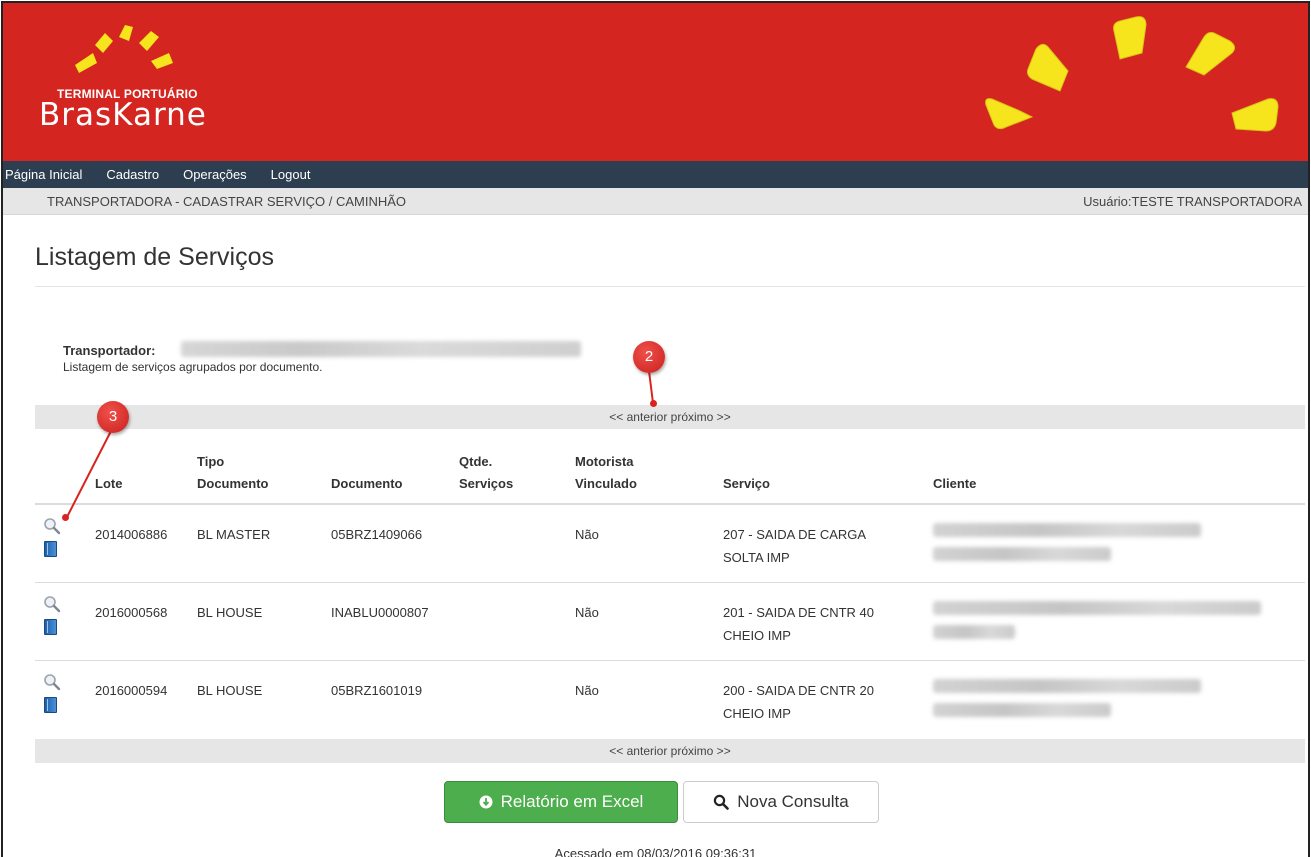  What do you see at coordinates (233, 473) in the screenshot?
I see `col-tipo-documento: Tipo Documento` at bounding box center [233, 473].